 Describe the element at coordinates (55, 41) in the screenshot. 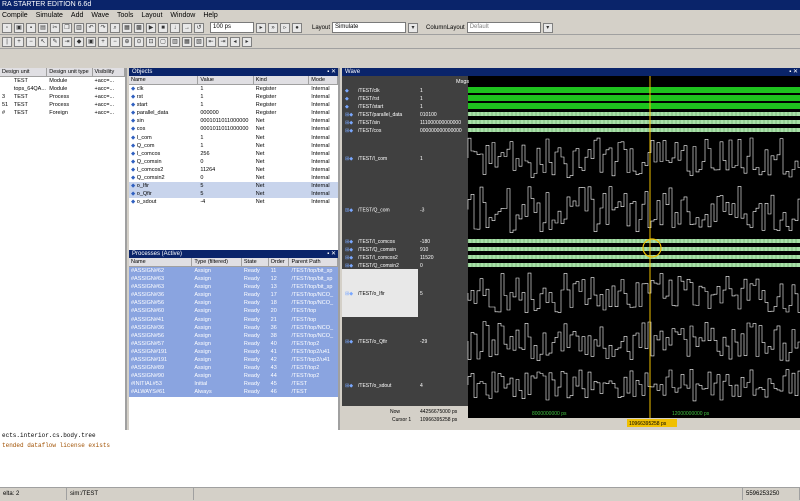

I see `wave-edit-icon: ✎` at that location.